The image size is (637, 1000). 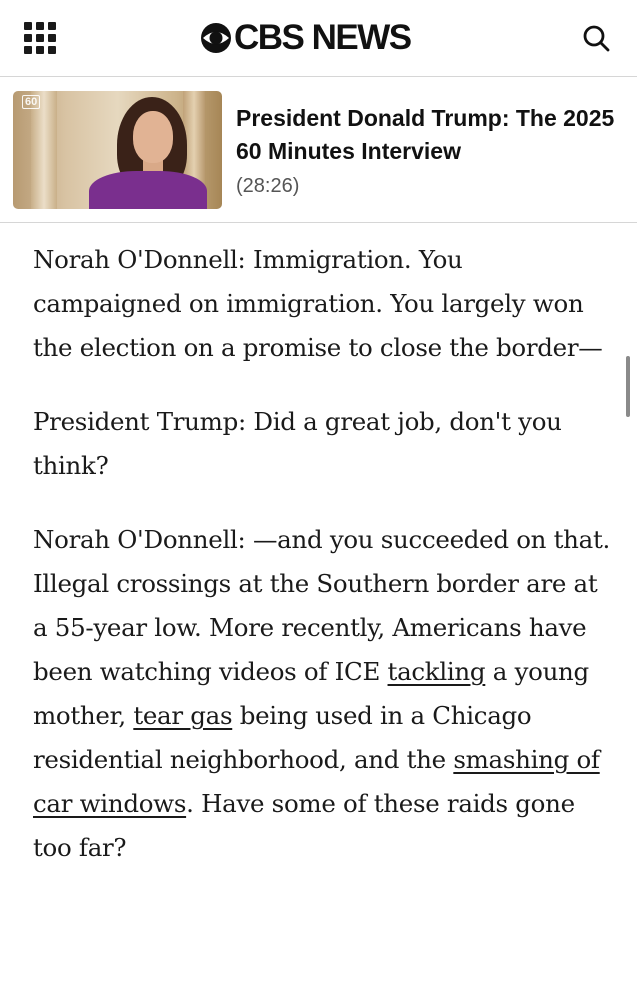 I want to click on cbs-eye-icon, so click(x=216, y=38).